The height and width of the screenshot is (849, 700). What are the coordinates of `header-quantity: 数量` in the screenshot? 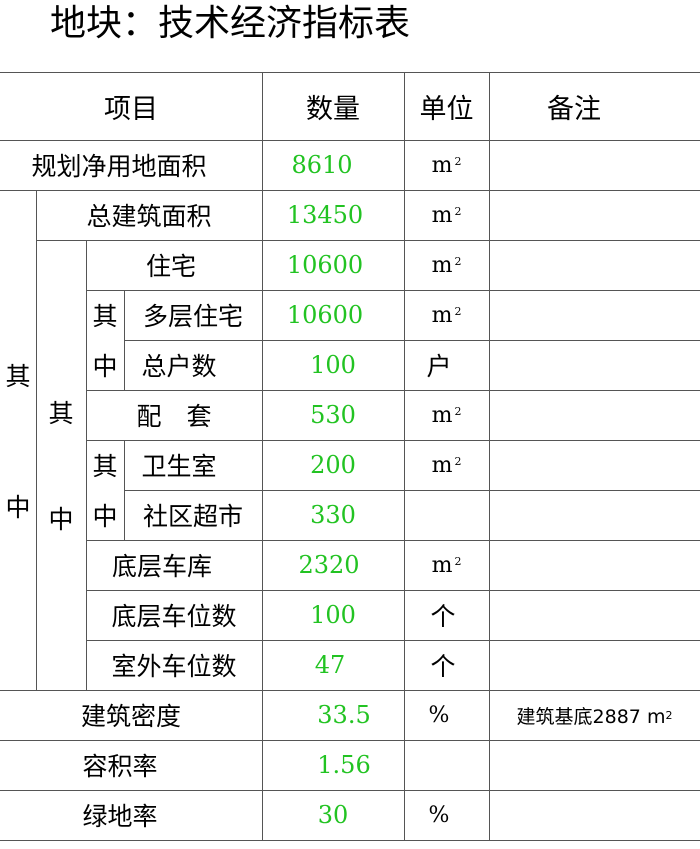 It's located at (333, 109).